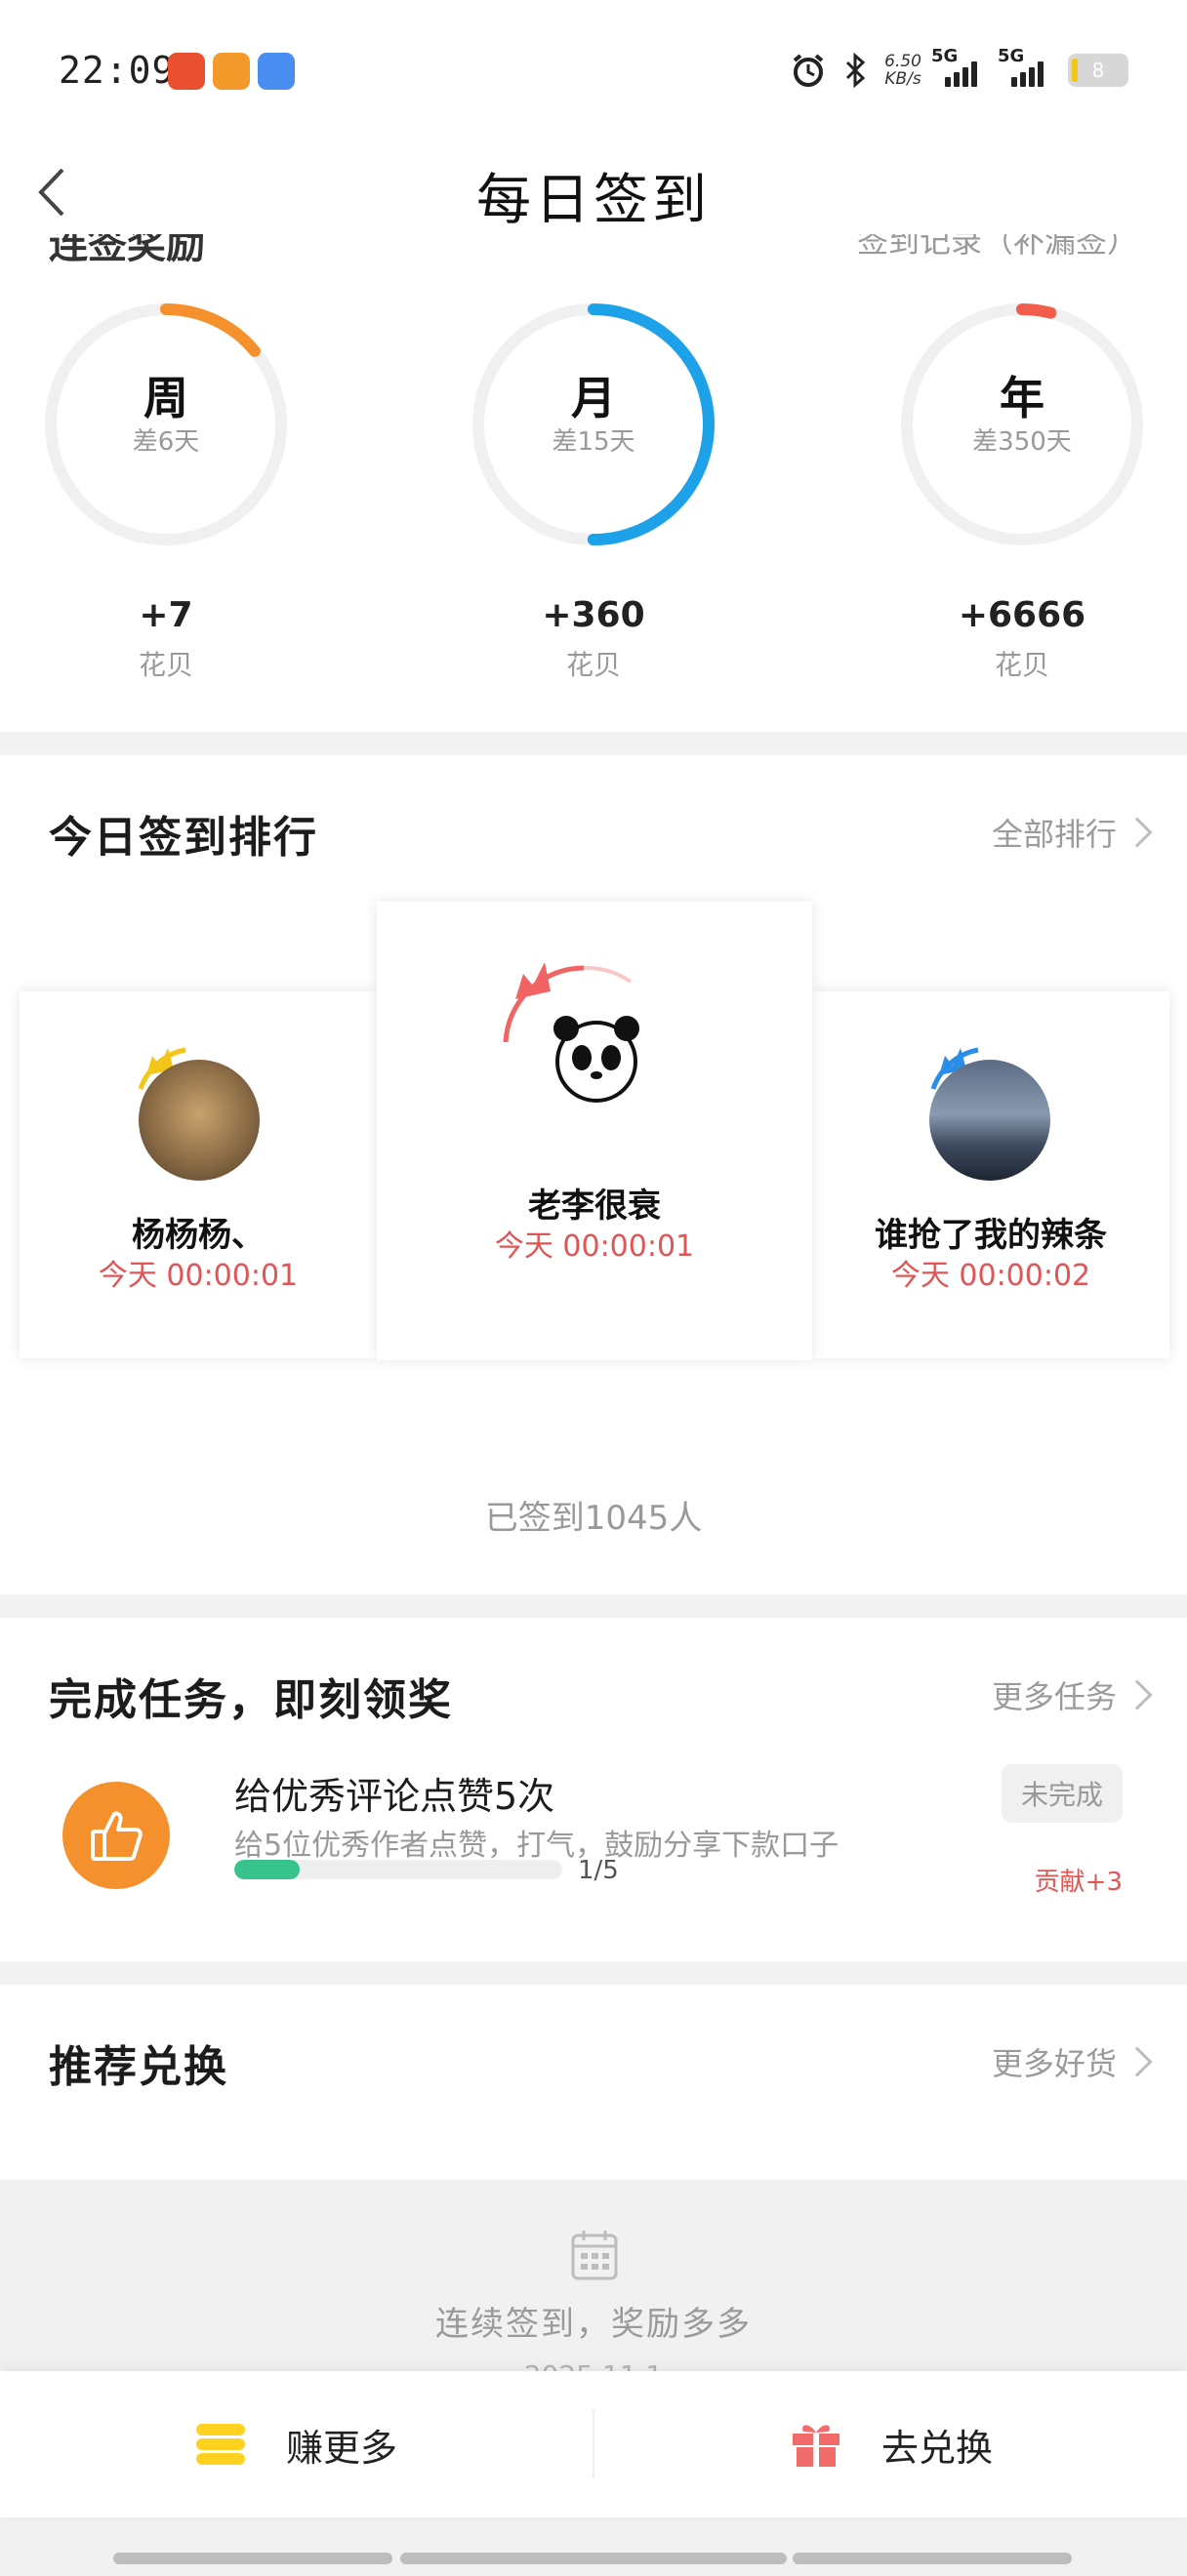 The image size is (1187, 2576). I want to click on ring-label: 年, so click(1022, 398).